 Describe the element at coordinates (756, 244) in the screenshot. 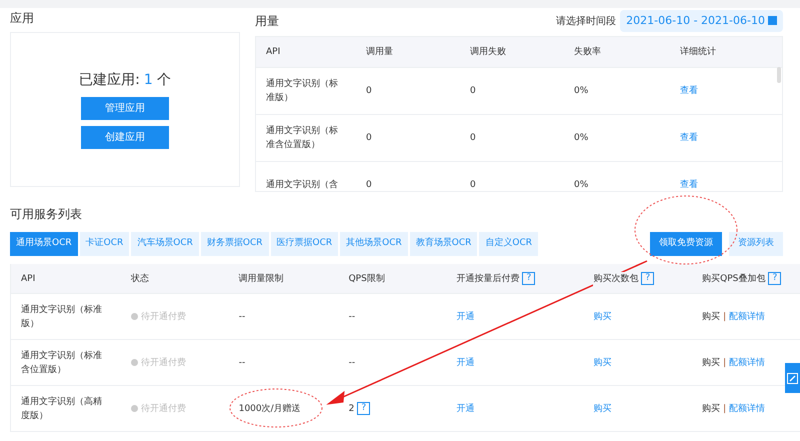

I see `action-button: 资源列表` at that location.